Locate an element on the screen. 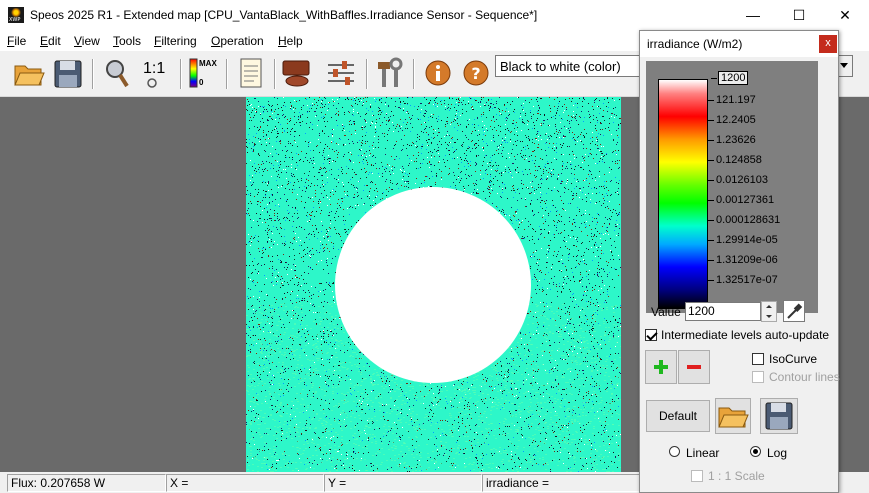 The image size is (869, 493). menu-file: File is located at coordinates (16, 41).